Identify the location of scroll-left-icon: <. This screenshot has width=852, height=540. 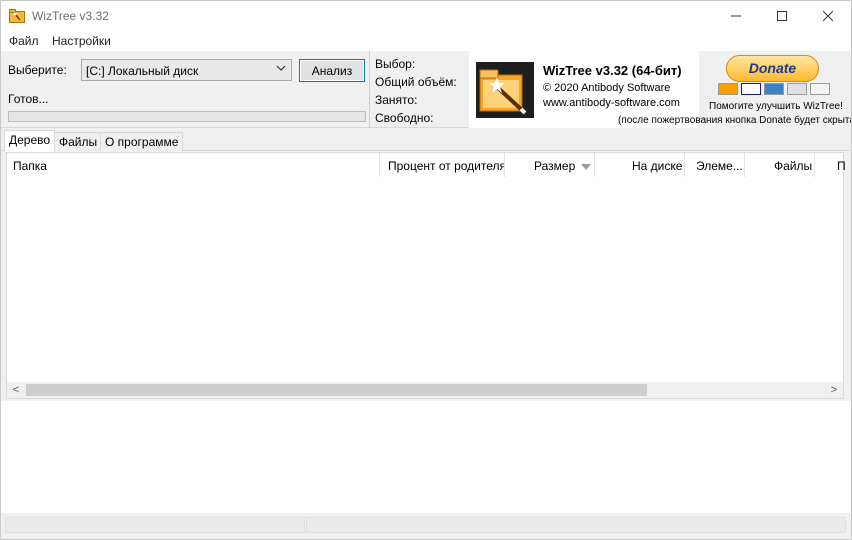
(16, 390).